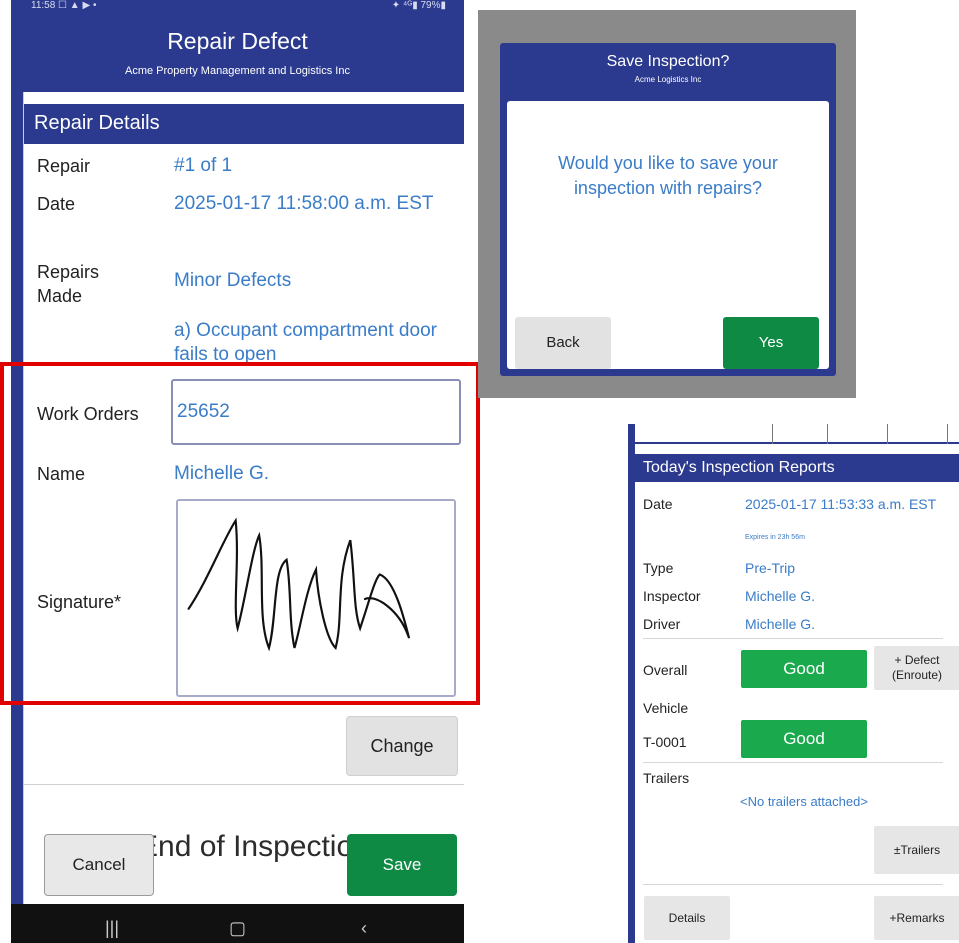 The width and height of the screenshot is (959, 943). Describe the element at coordinates (916, 850) in the screenshot. I see `trailers-button: ±Trailers` at that location.